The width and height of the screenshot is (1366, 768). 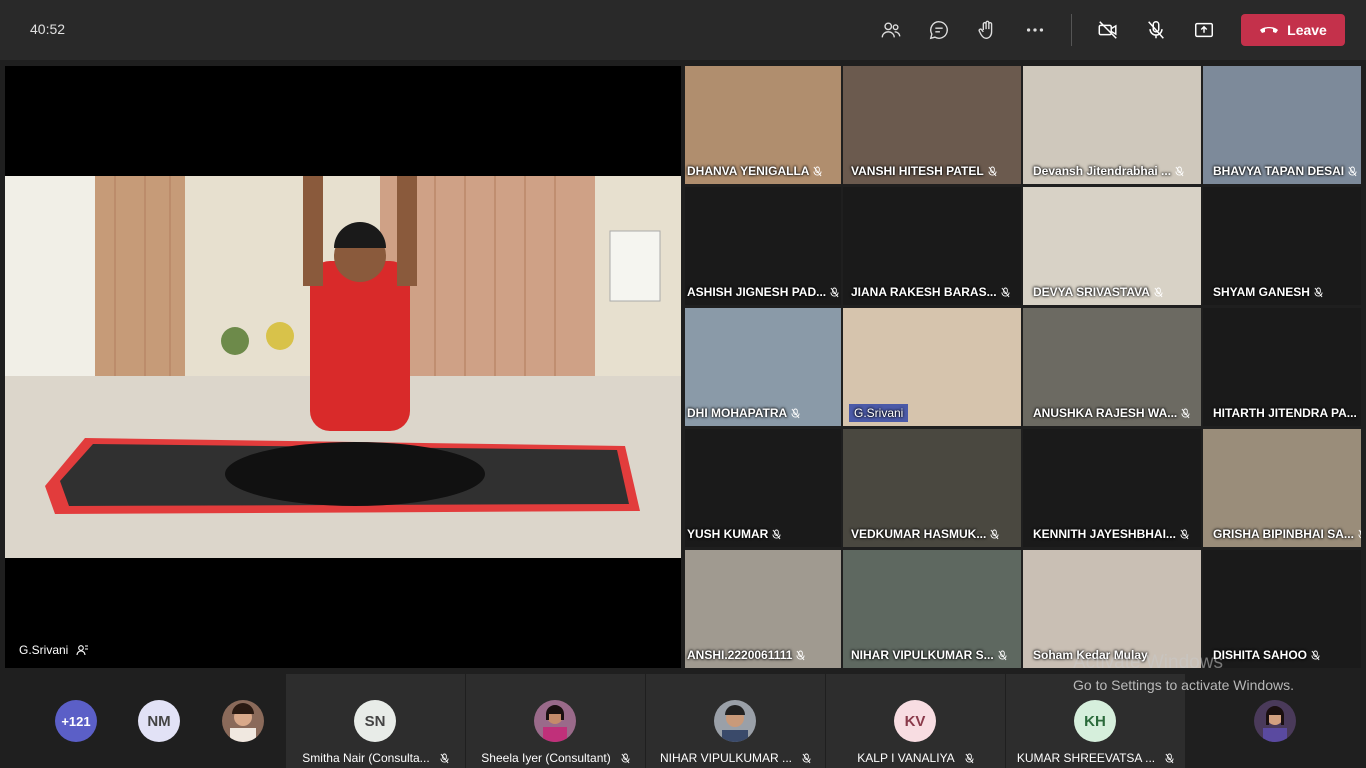 What do you see at coordinates (742, 413) in the screenshot?
I see `participant-name: DHI MOHAPATRA` at bounding box center [742, 413].